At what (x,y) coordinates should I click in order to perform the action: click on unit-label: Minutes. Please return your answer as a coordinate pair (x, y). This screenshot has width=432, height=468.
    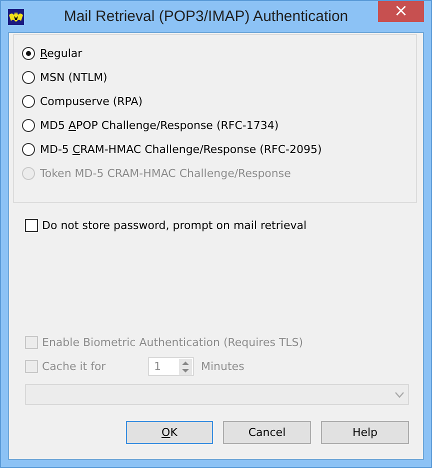
    Looking at the image, I should click on (222, 366).